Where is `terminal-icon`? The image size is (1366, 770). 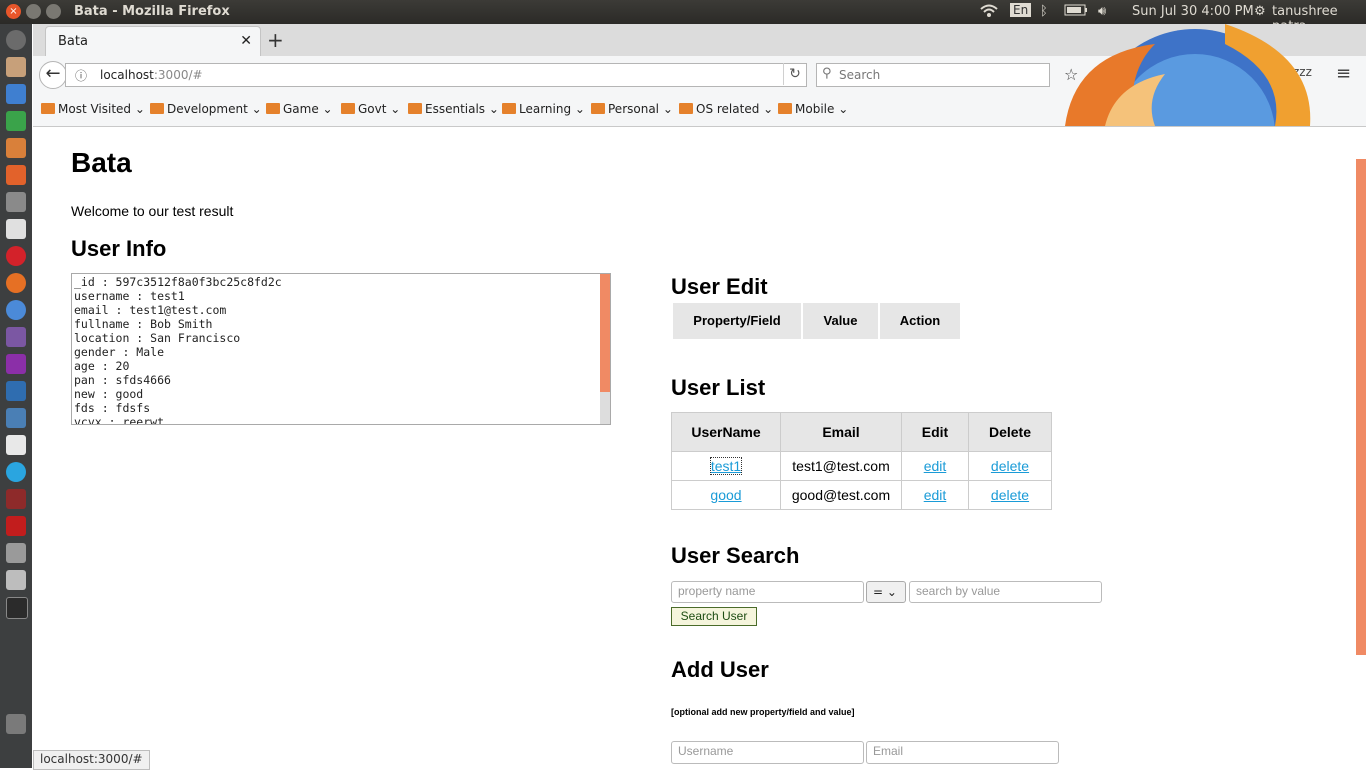
terminal-icon is located at coordinates (17, 608).